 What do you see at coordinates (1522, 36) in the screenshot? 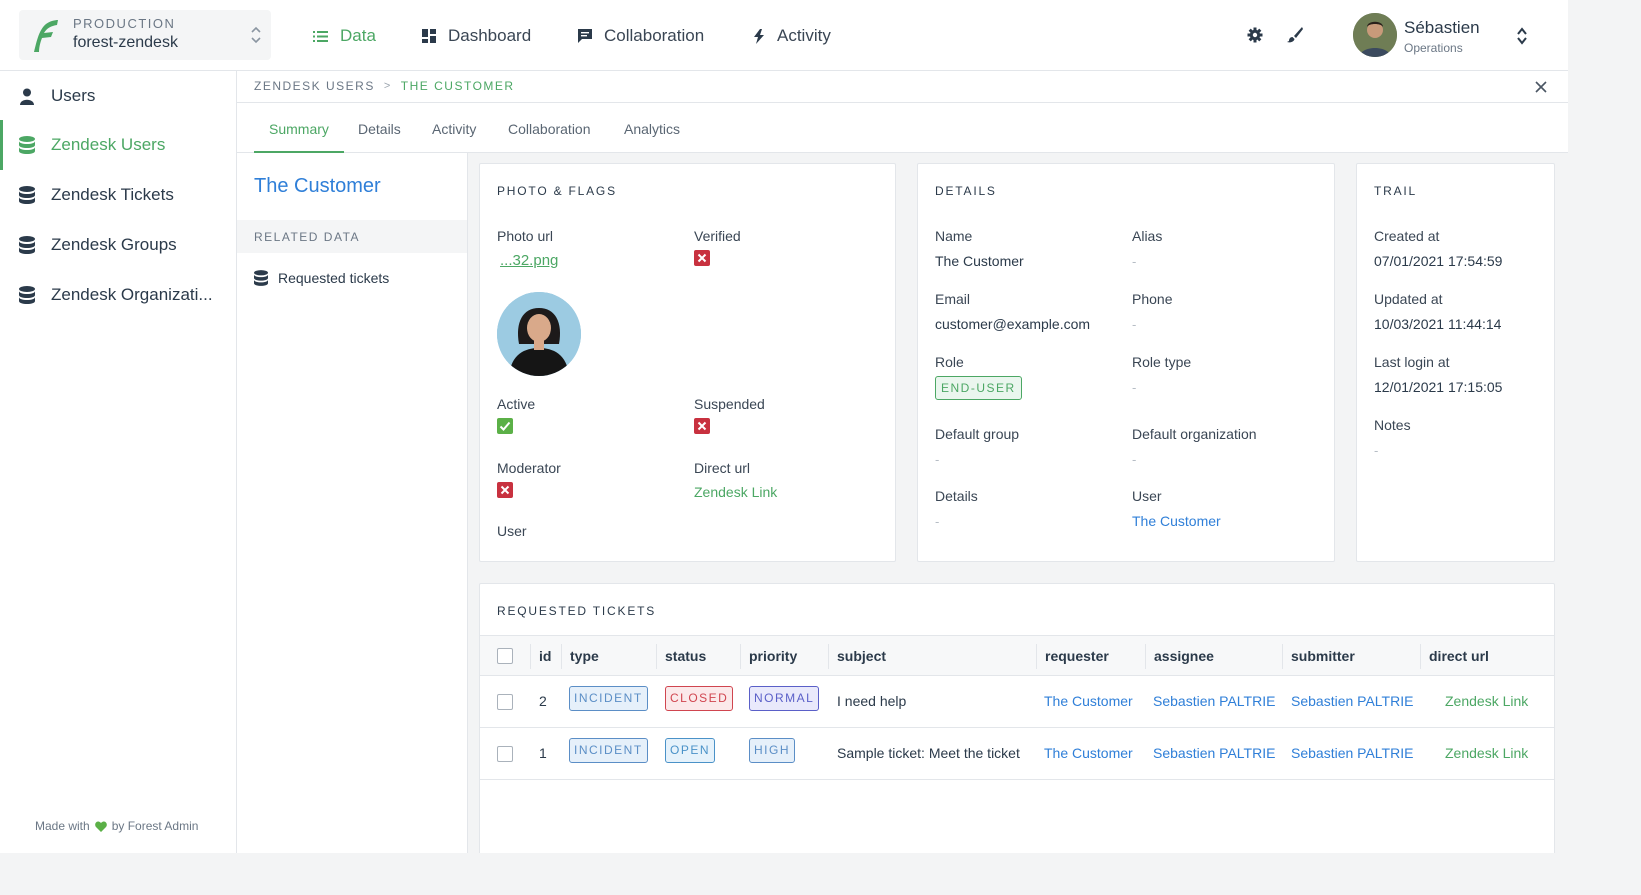
I see `chevron-updown-icon` at bounding box center [1522, 36].